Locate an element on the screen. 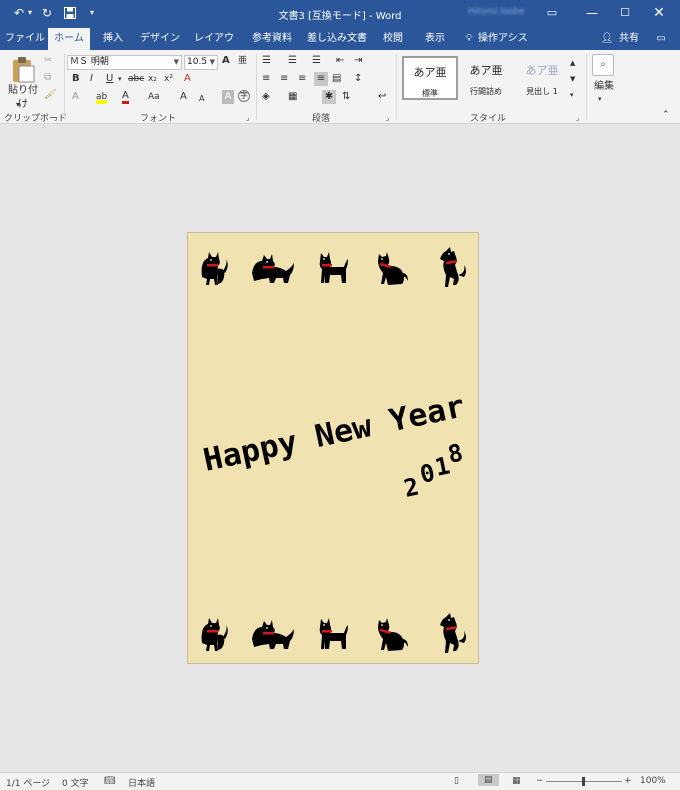 The height and width of the screenshot is (790, 680). line-spacing-icon: ↕ is located at coordinates (358, 79).